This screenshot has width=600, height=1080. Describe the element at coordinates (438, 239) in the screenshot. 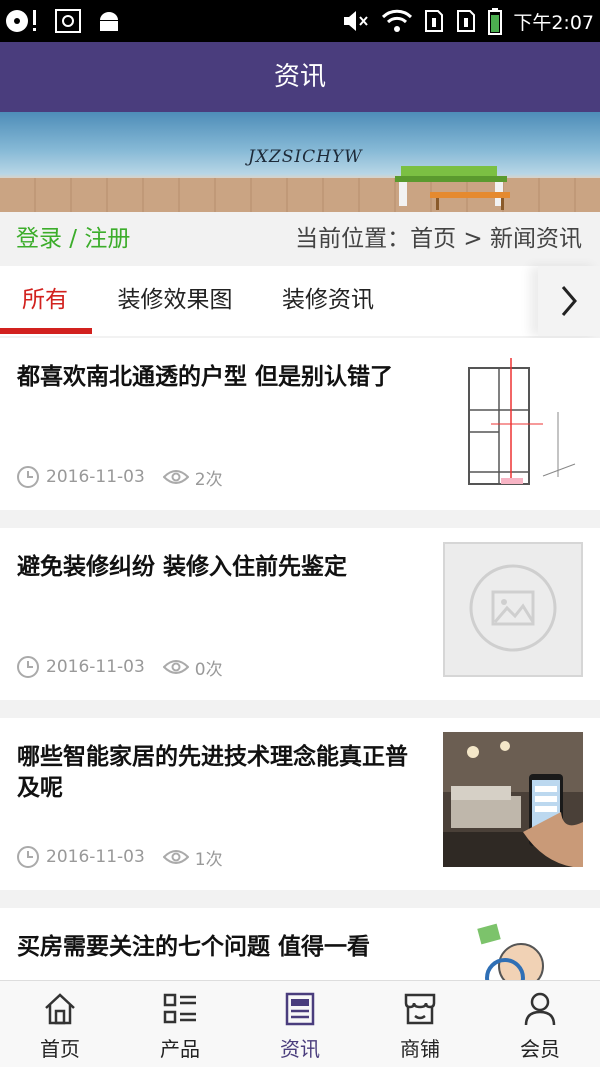

I see `breadcrumb: 当前位置：首页 > 新闻资讯` at that location.